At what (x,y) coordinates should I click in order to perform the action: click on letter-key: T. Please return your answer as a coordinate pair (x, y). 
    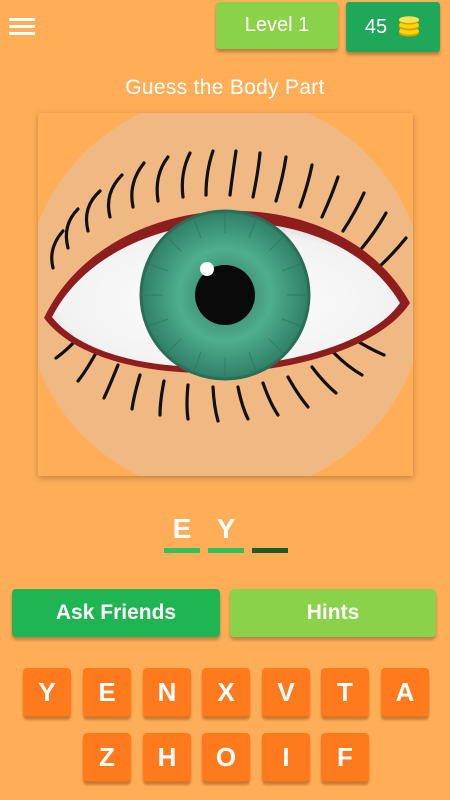
    Looking at the image, I should click on (345, 692).